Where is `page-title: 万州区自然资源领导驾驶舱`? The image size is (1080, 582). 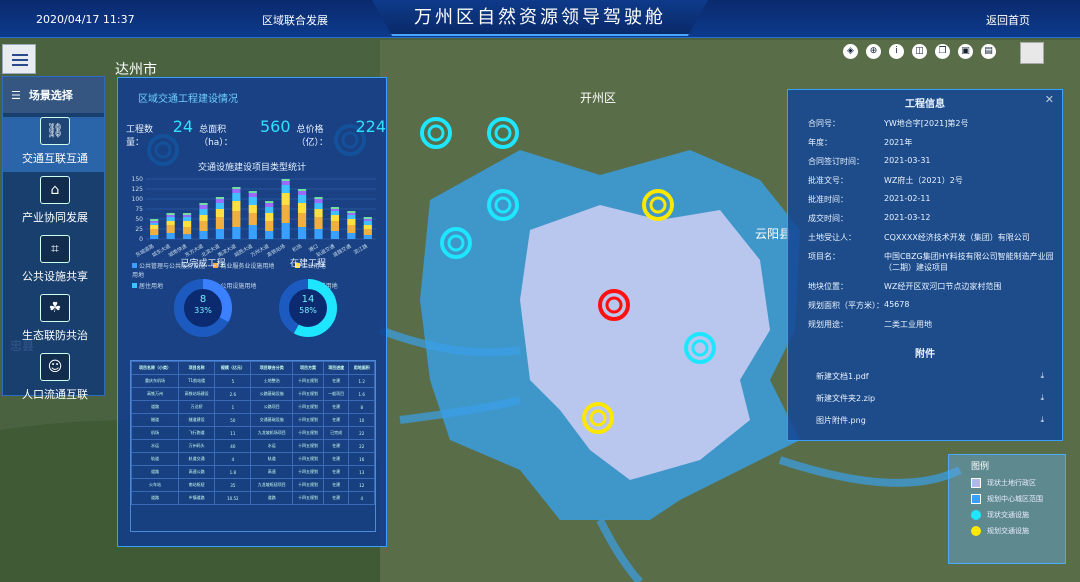 page-title: 万州区自然资源领导驾驶舱 is located at coordinates (540, 17).